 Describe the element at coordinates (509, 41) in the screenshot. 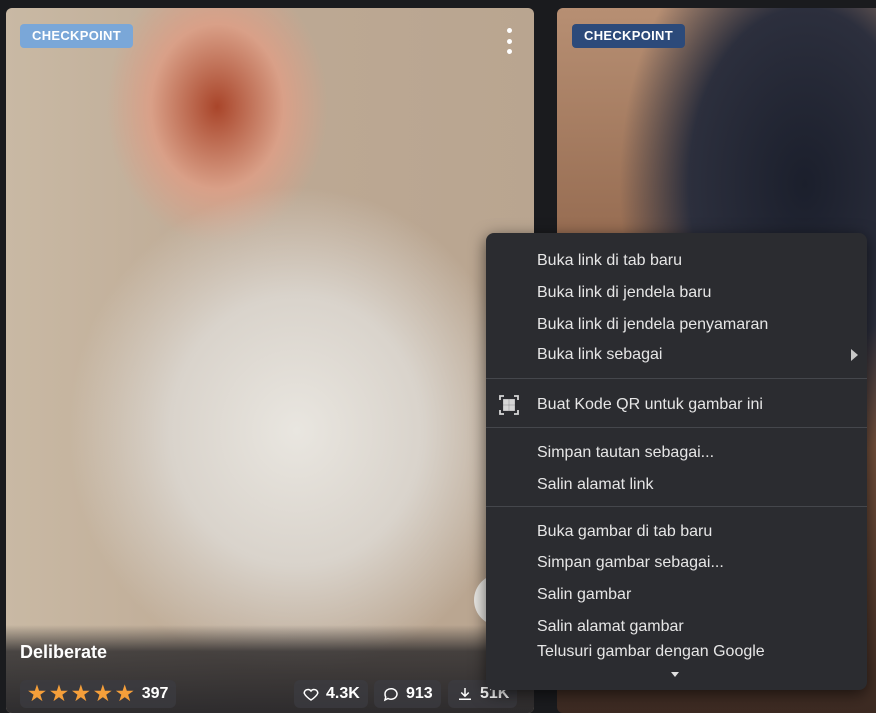

I see `more-options-icon` at that location.